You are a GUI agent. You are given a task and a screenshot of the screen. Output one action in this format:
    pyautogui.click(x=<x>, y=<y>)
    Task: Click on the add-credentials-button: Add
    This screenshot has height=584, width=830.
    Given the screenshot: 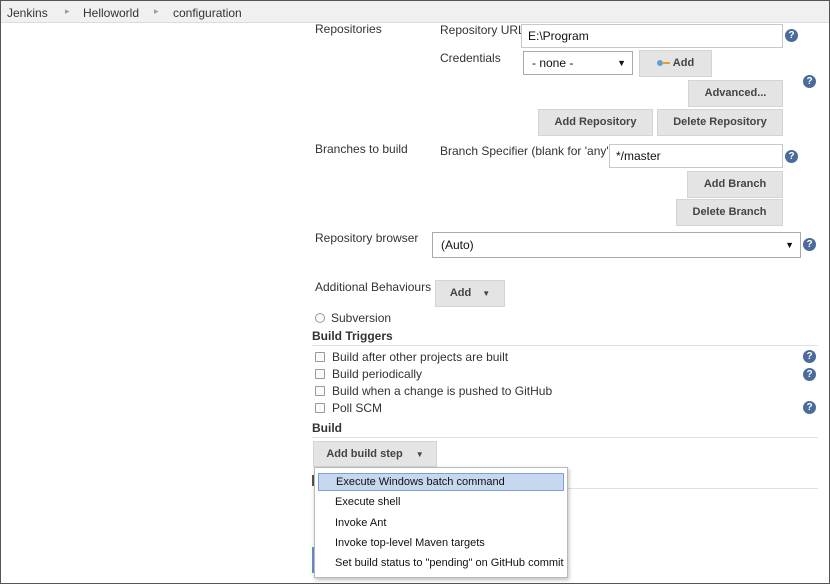 What is the action you would take?
    pyautogui.click(x=675, y=63)
    